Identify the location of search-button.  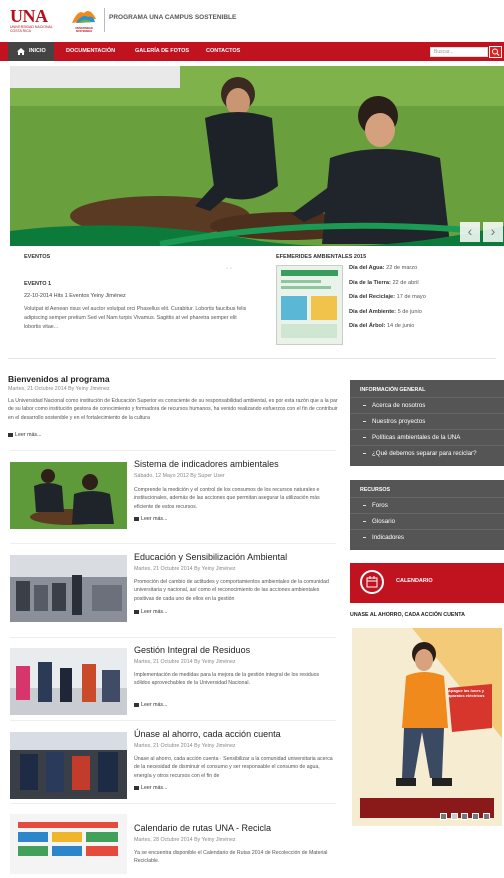
(495, 52).